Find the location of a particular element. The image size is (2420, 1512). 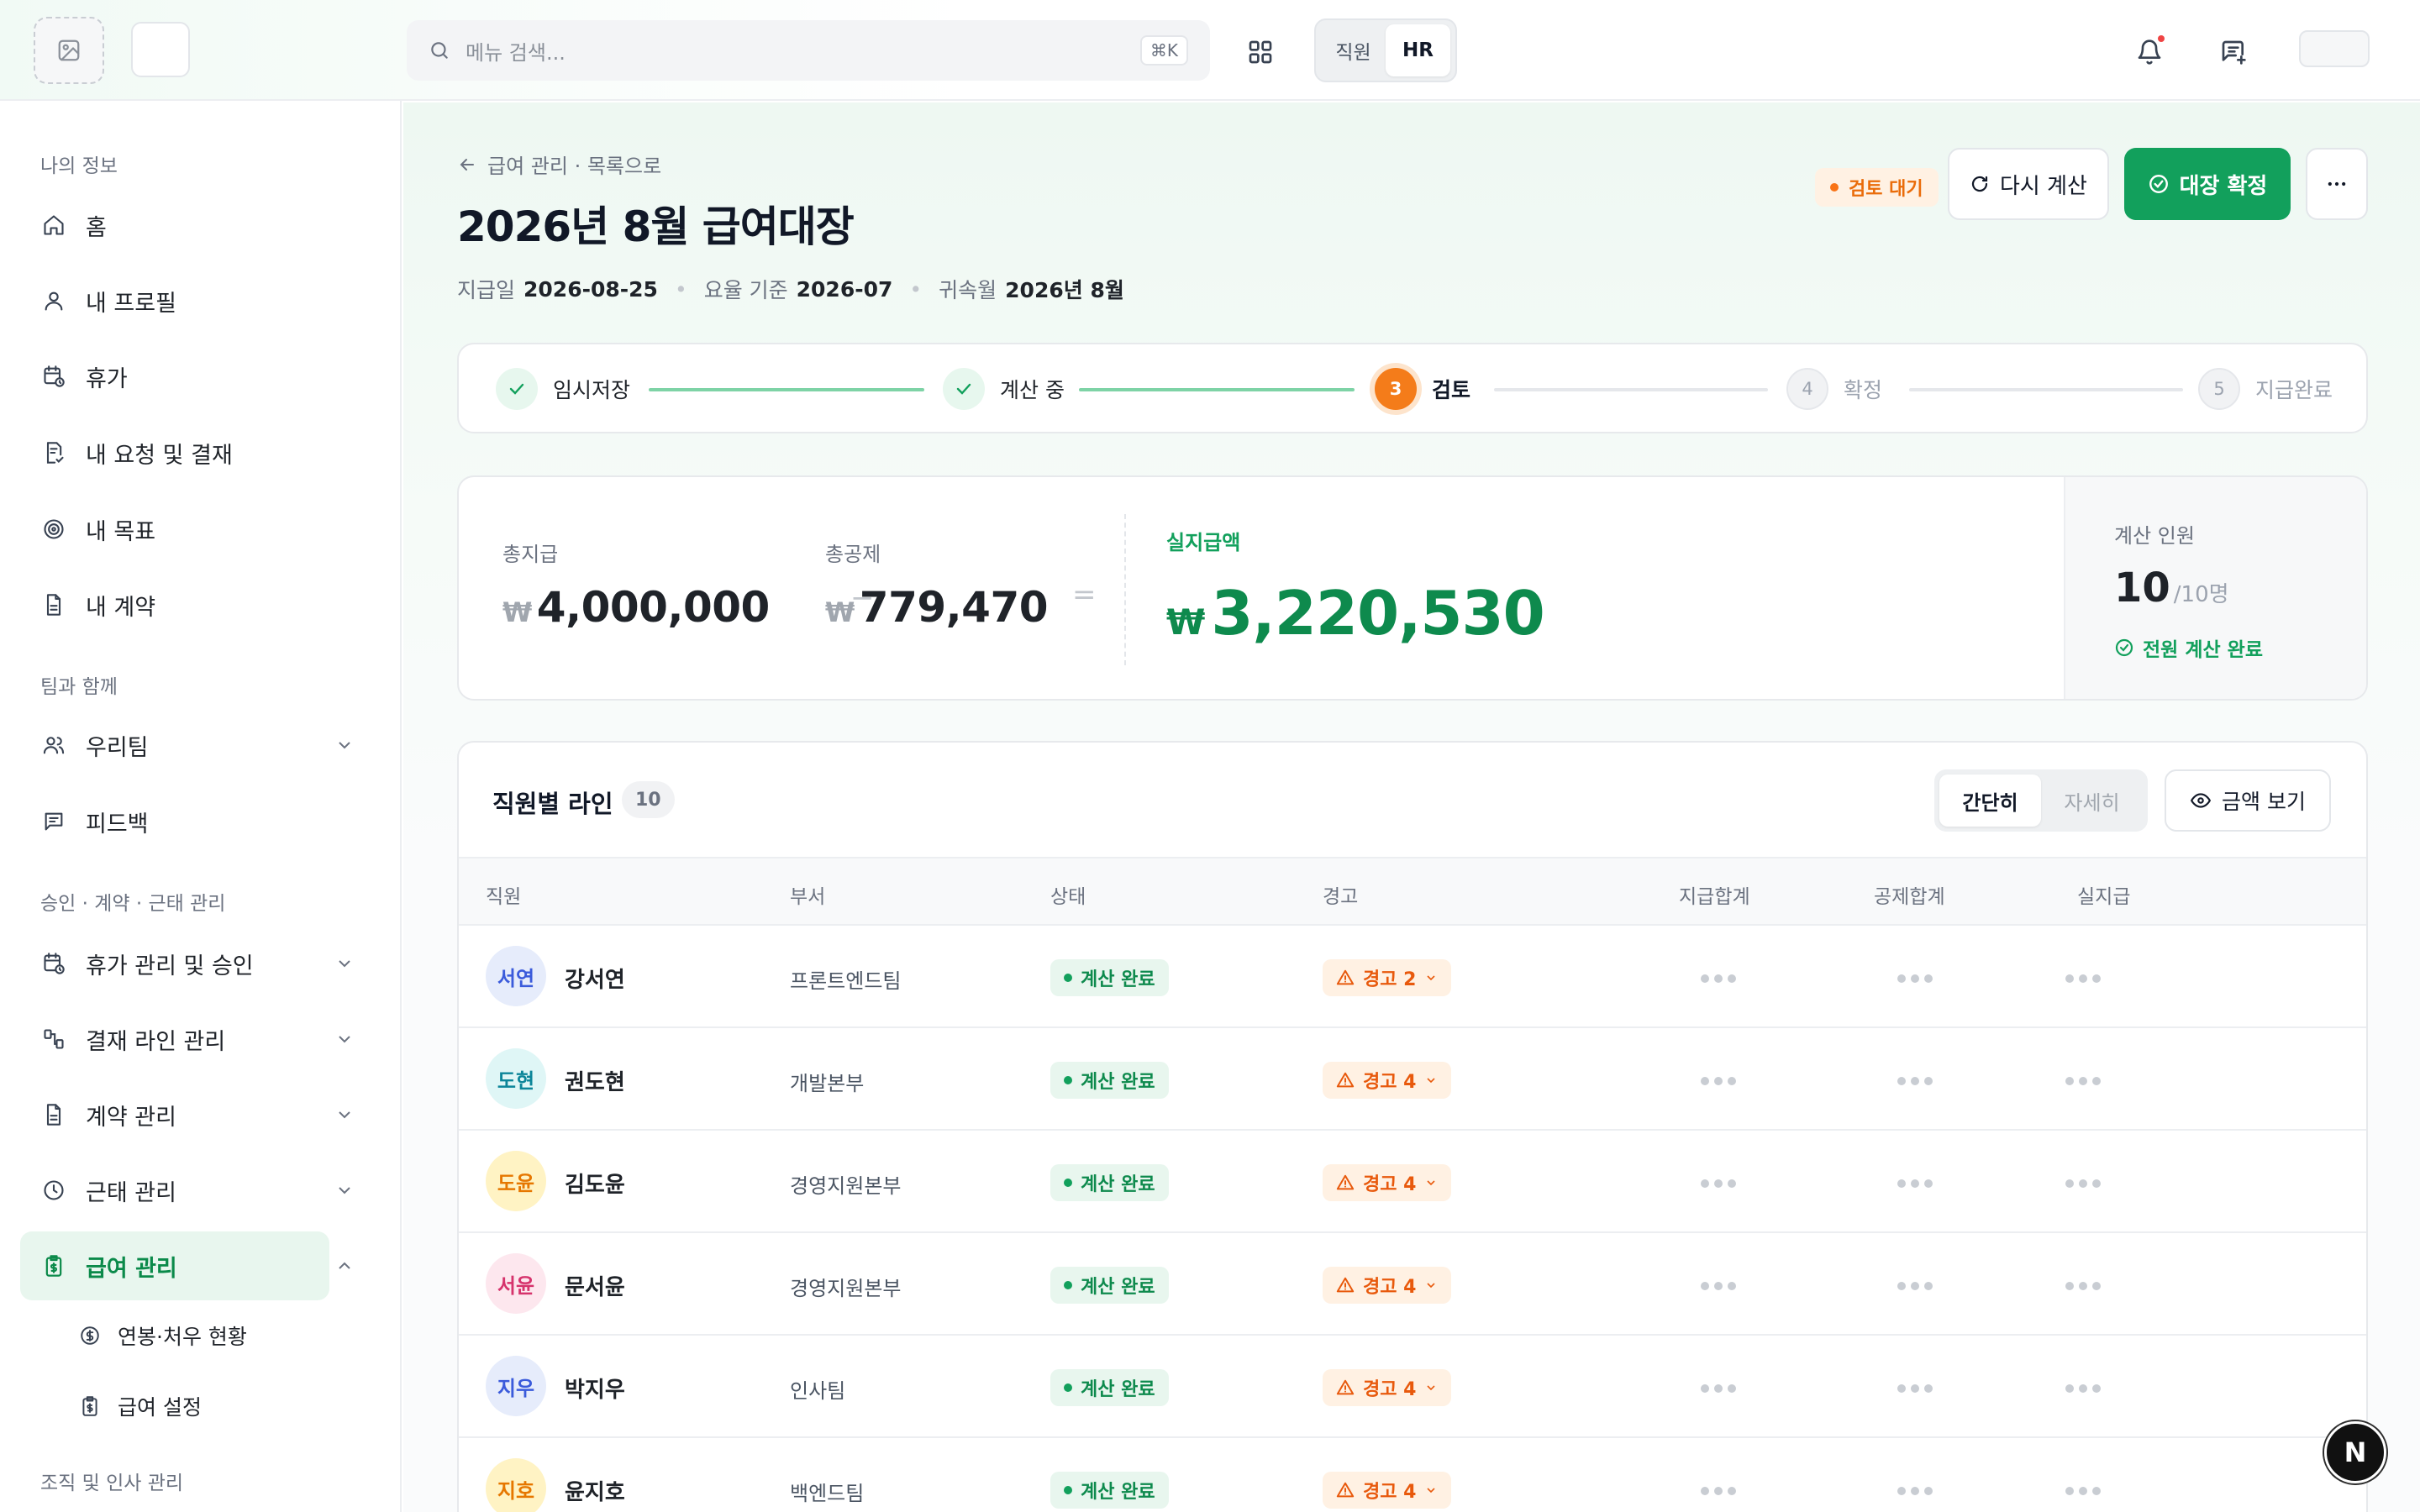

back-link: 급여 관리 · 목록으로 is located at coordinates (559, 164).